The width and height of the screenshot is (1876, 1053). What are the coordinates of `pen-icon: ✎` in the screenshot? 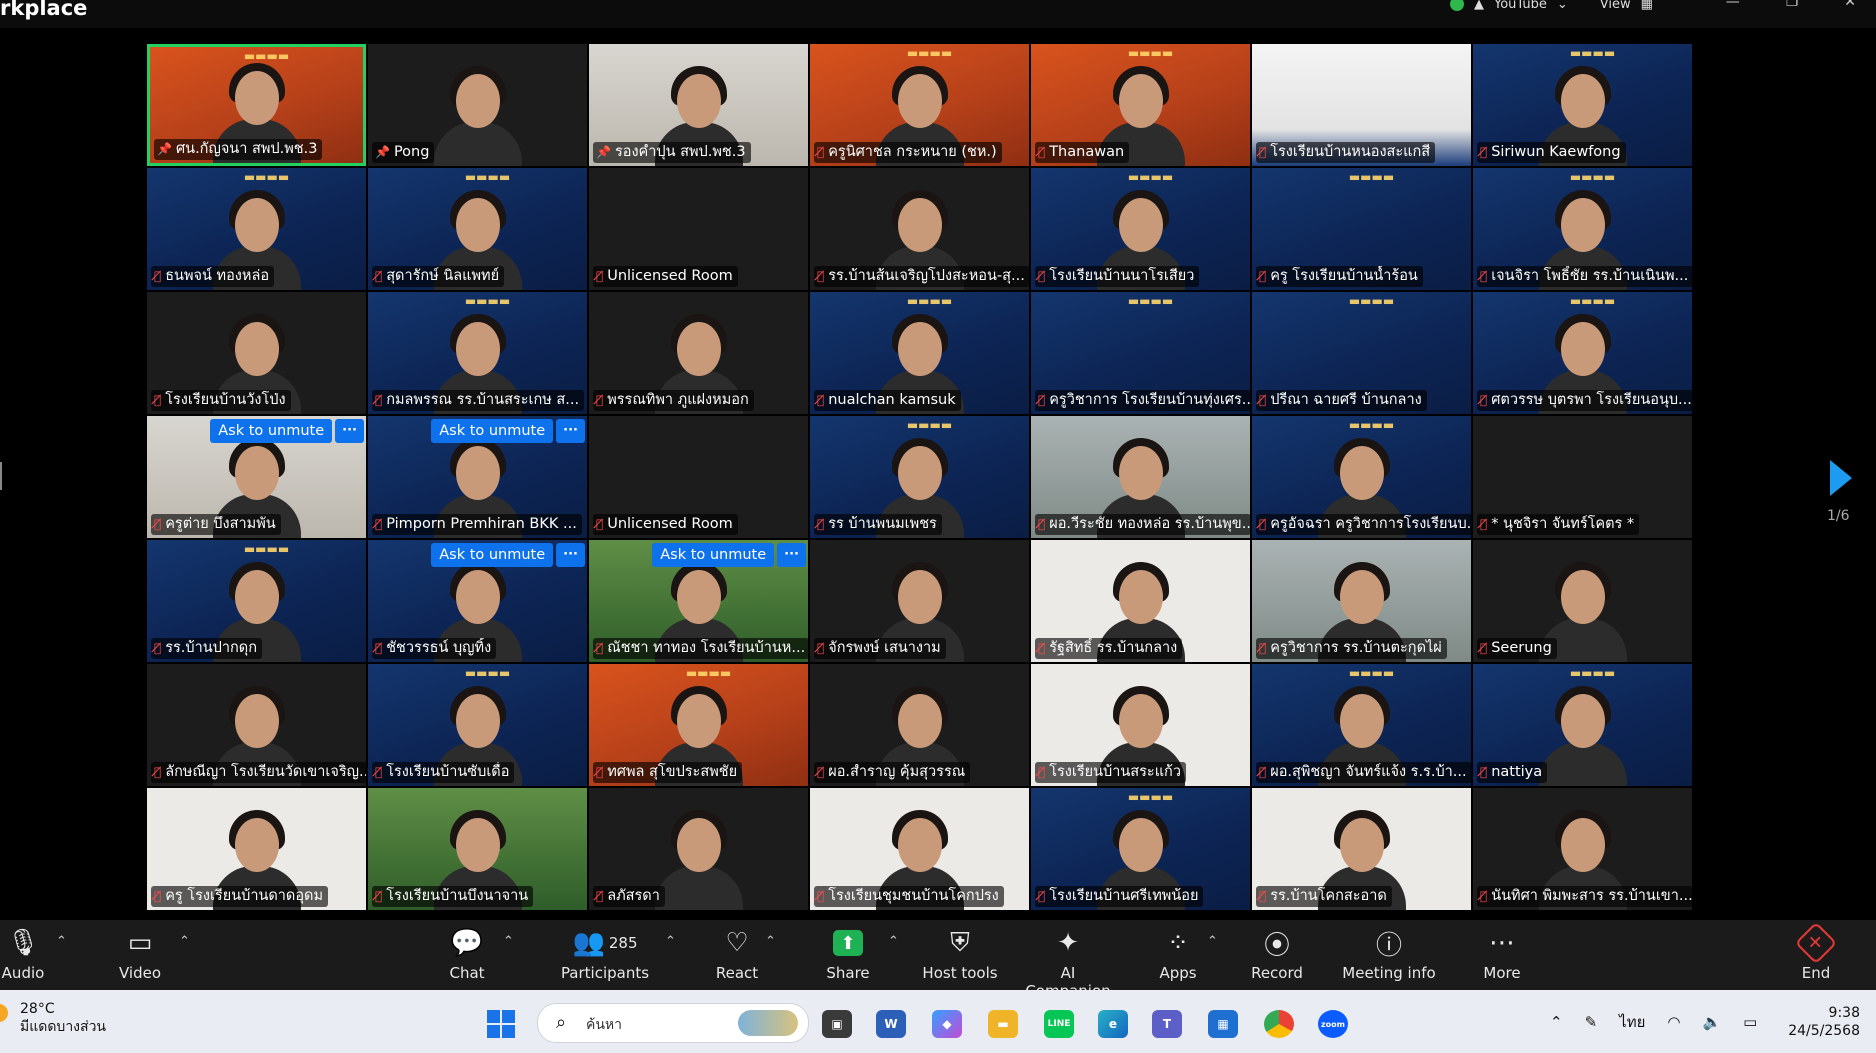 It's located at (1591, 1022).